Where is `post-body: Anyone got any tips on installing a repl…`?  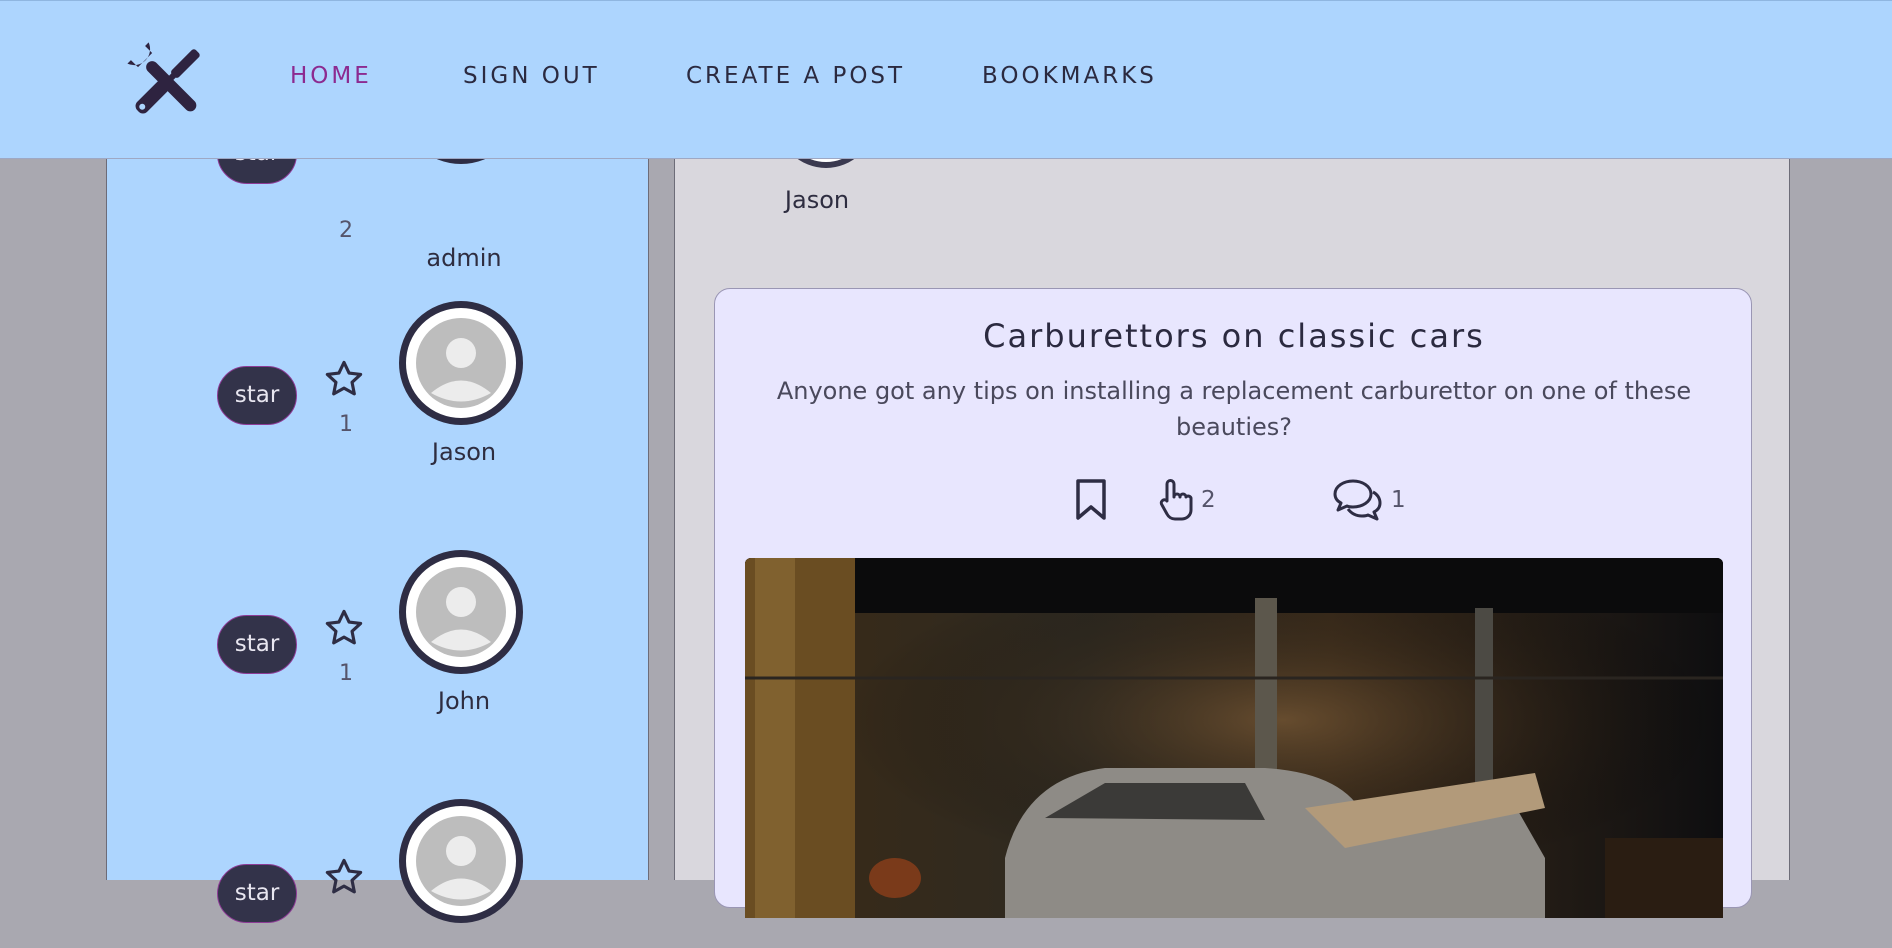 post-body: Anyone got any tips on installing a repl… is located at coordinates (1234, 409).